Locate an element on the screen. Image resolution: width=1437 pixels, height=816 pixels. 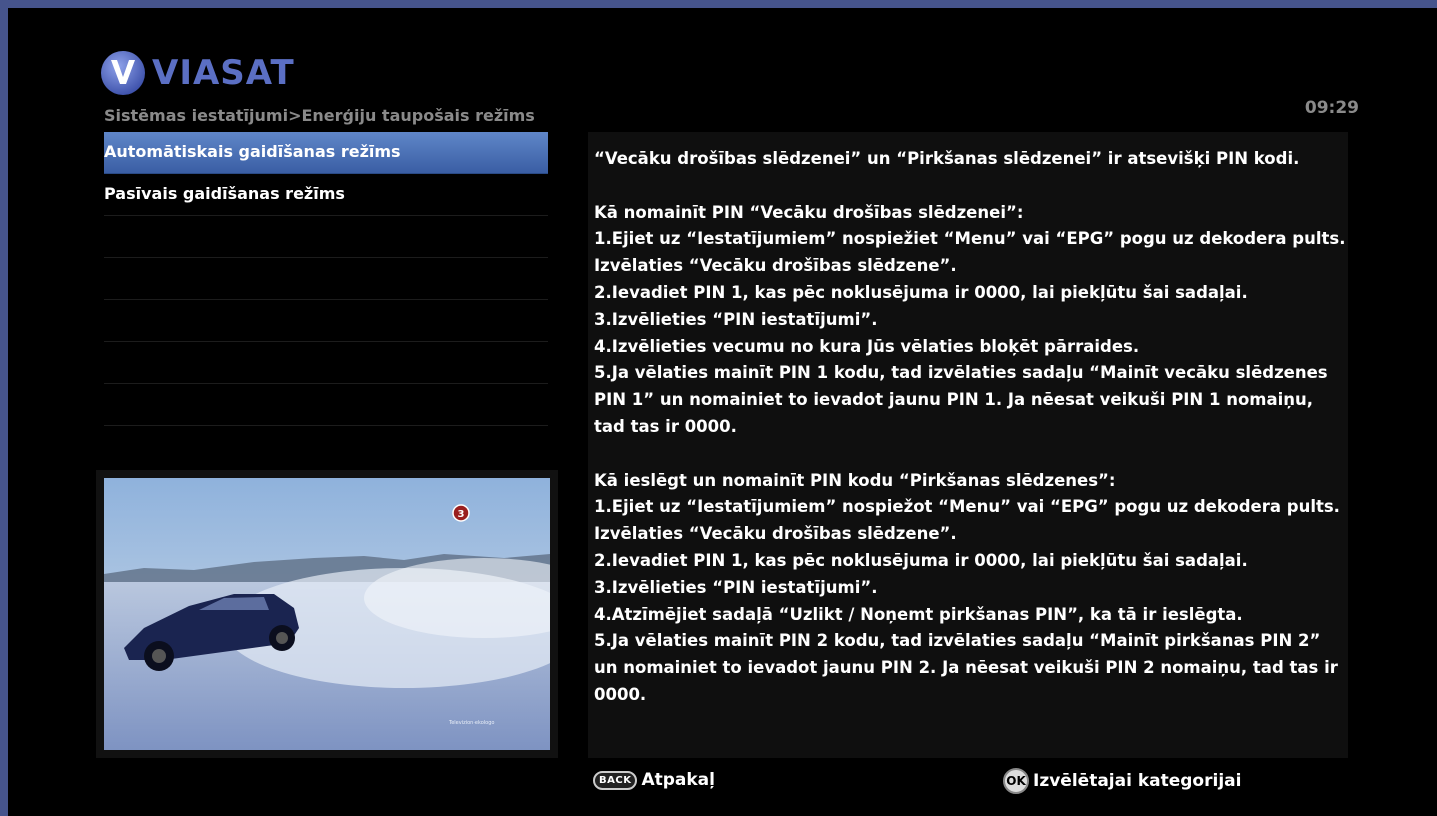
menu-item-auto-standby: Automātiskais gaidīšanas režīms is located at coordinates (326, 153).